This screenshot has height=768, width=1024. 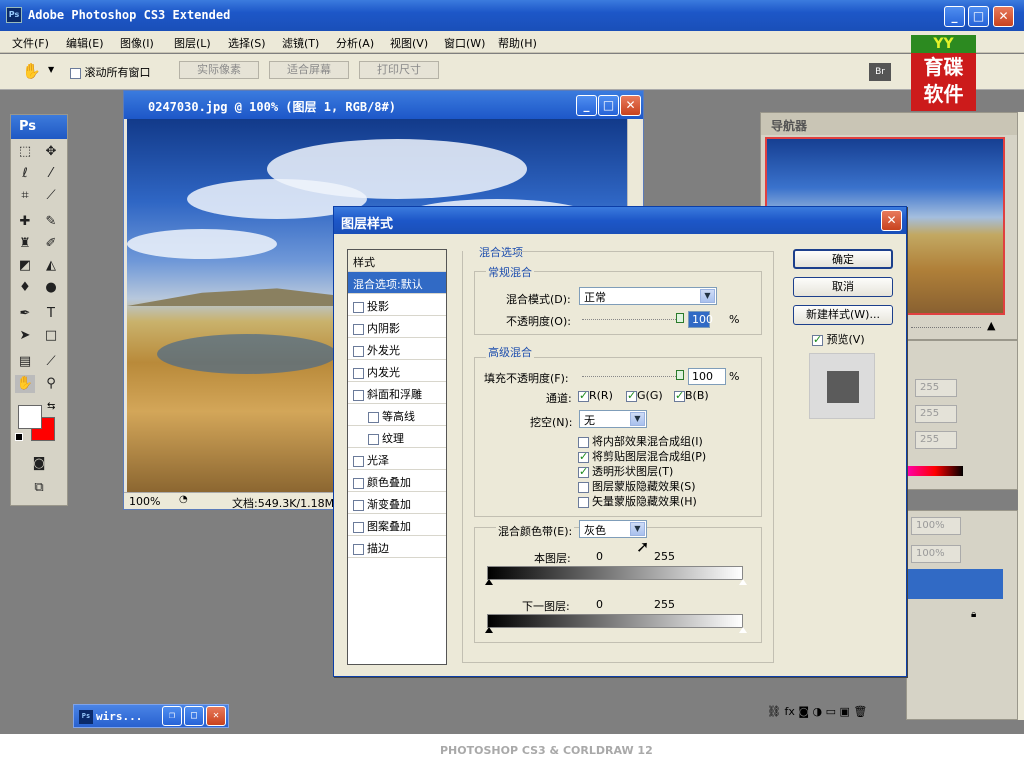 What do you see at coordinates (51, 314) in the screenshot?
I see `type-tool-icon: T` at bounding box center [51, 314].